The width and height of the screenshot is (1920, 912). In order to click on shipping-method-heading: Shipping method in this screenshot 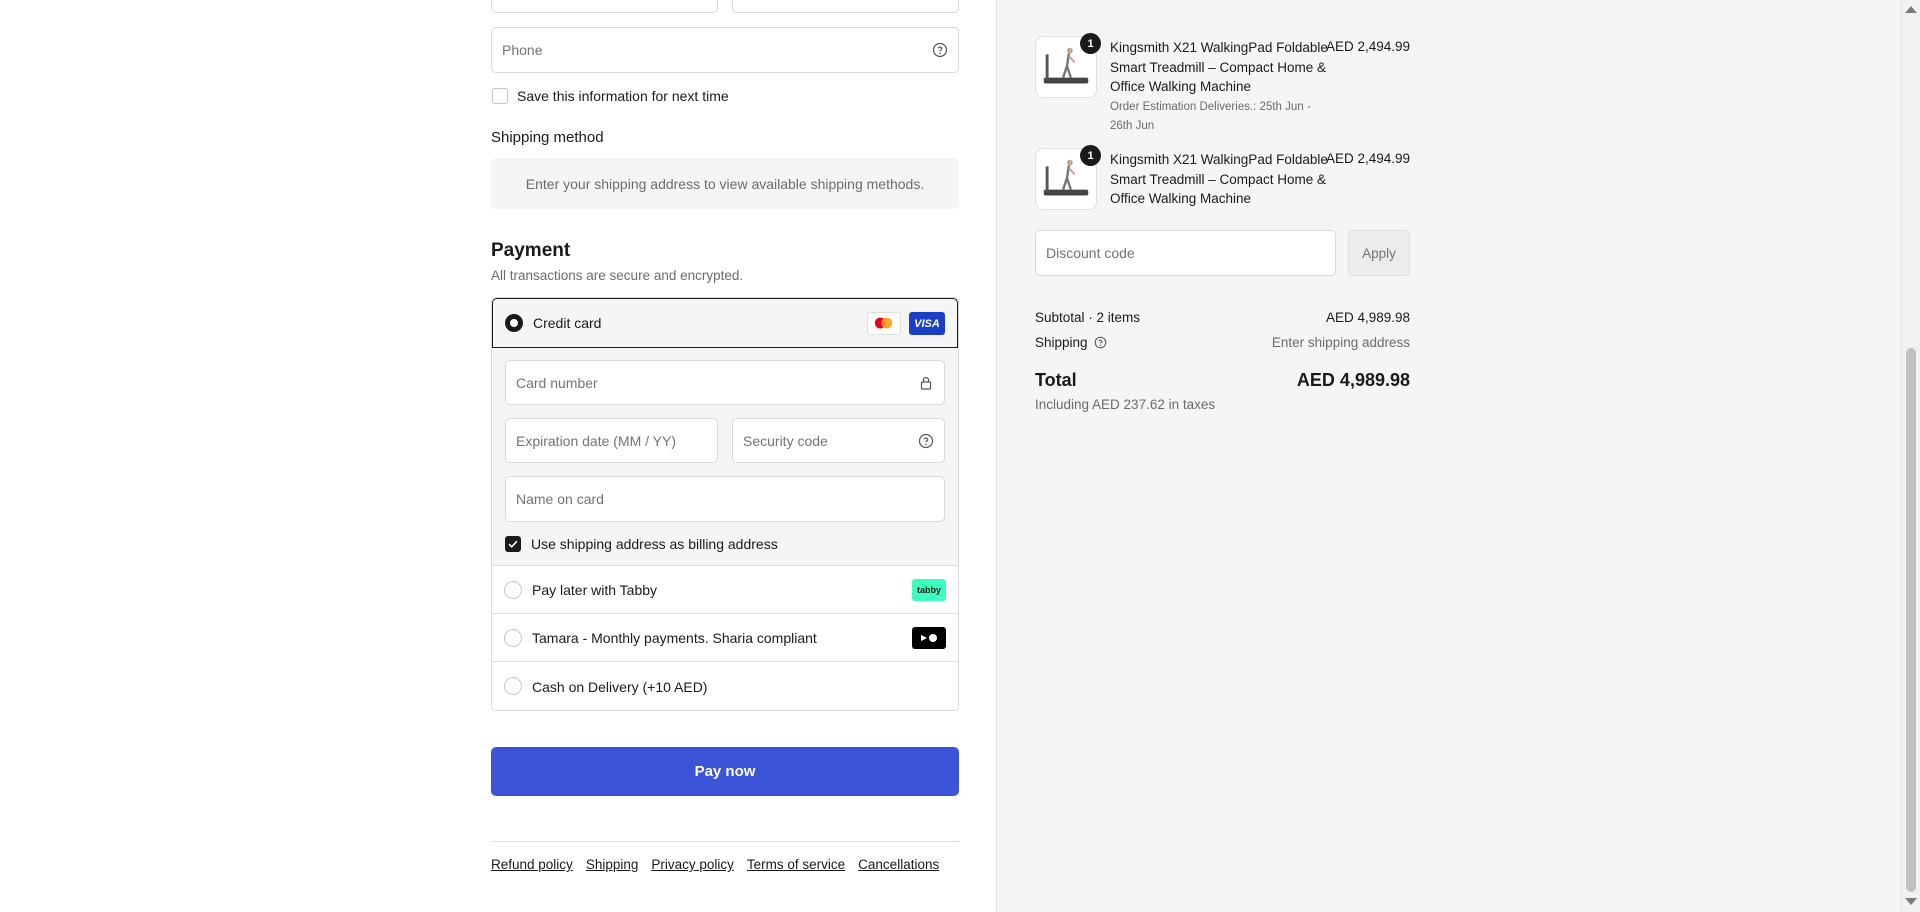, I will do `click(547, 137)`.